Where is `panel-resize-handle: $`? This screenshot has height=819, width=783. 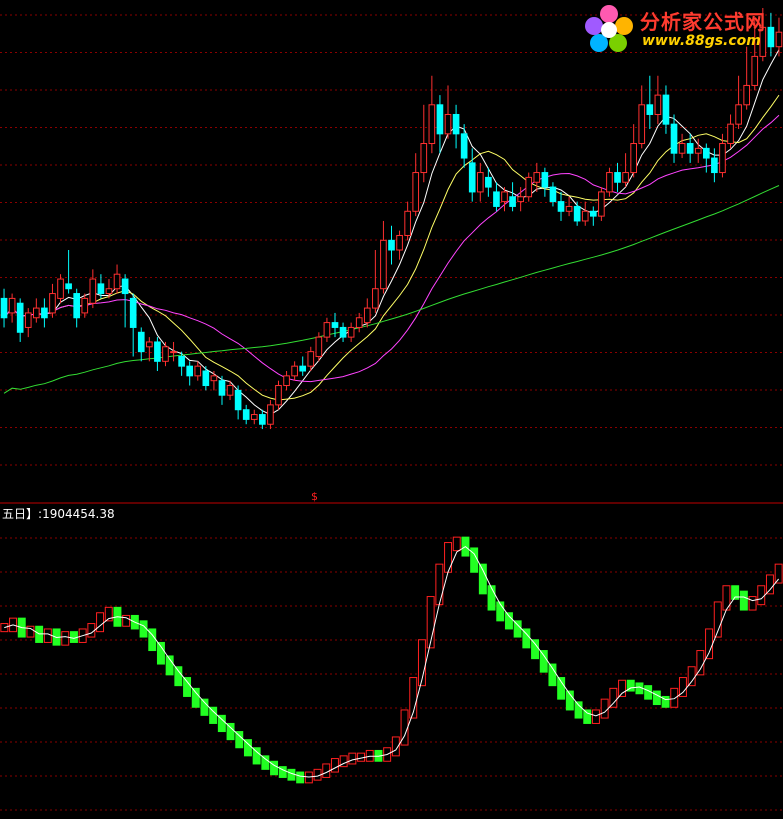 panel-resize-handle: $ is located at coordinates (314, 496).